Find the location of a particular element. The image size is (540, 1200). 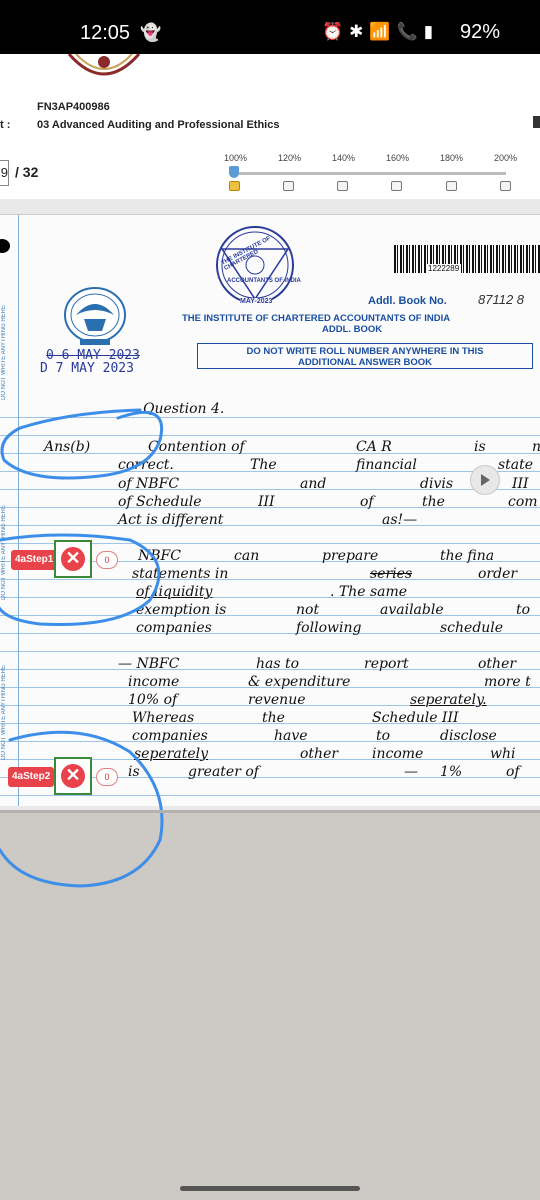

handwritten-text: available is located at coordinates (412, 610).